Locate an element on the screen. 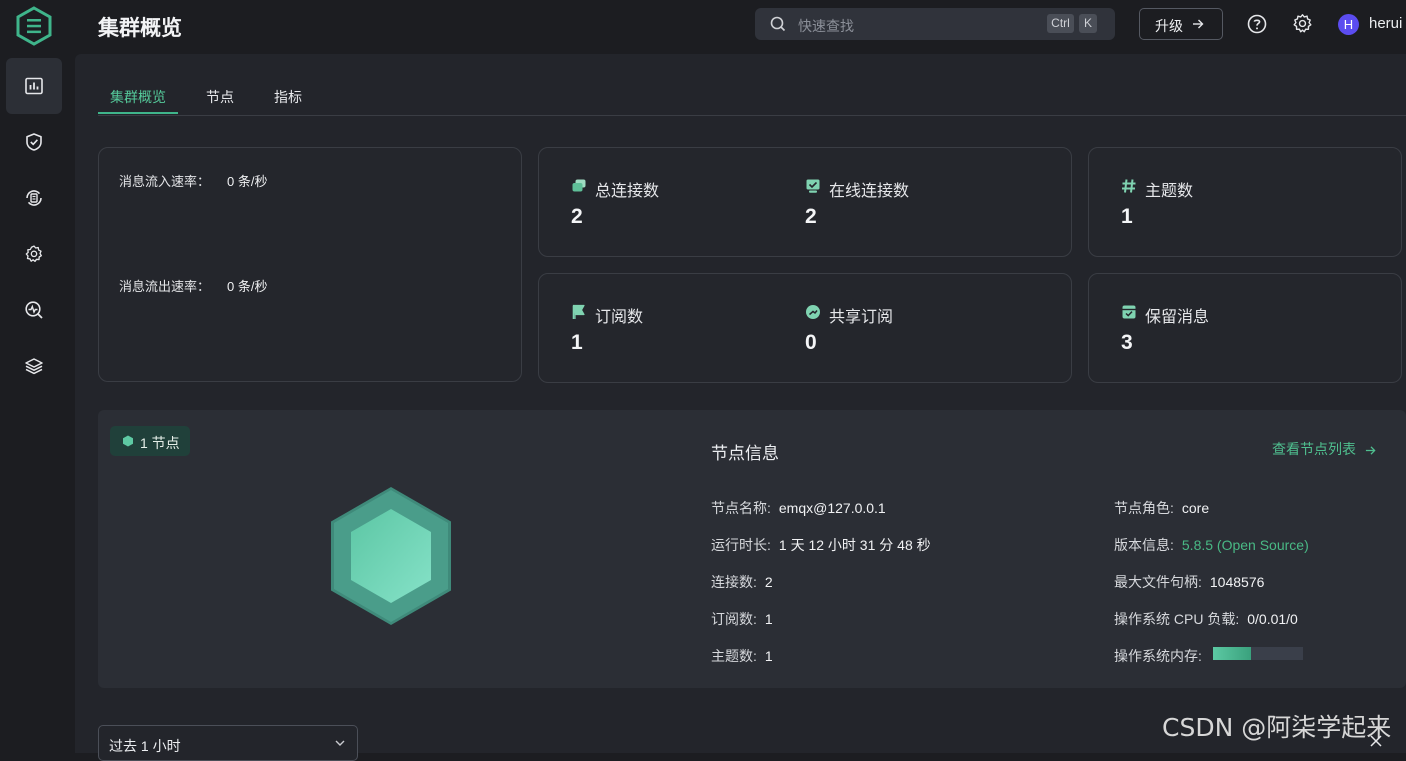 The image size is (1406, 761). avatar: H is located at coordinates (1348, 24).